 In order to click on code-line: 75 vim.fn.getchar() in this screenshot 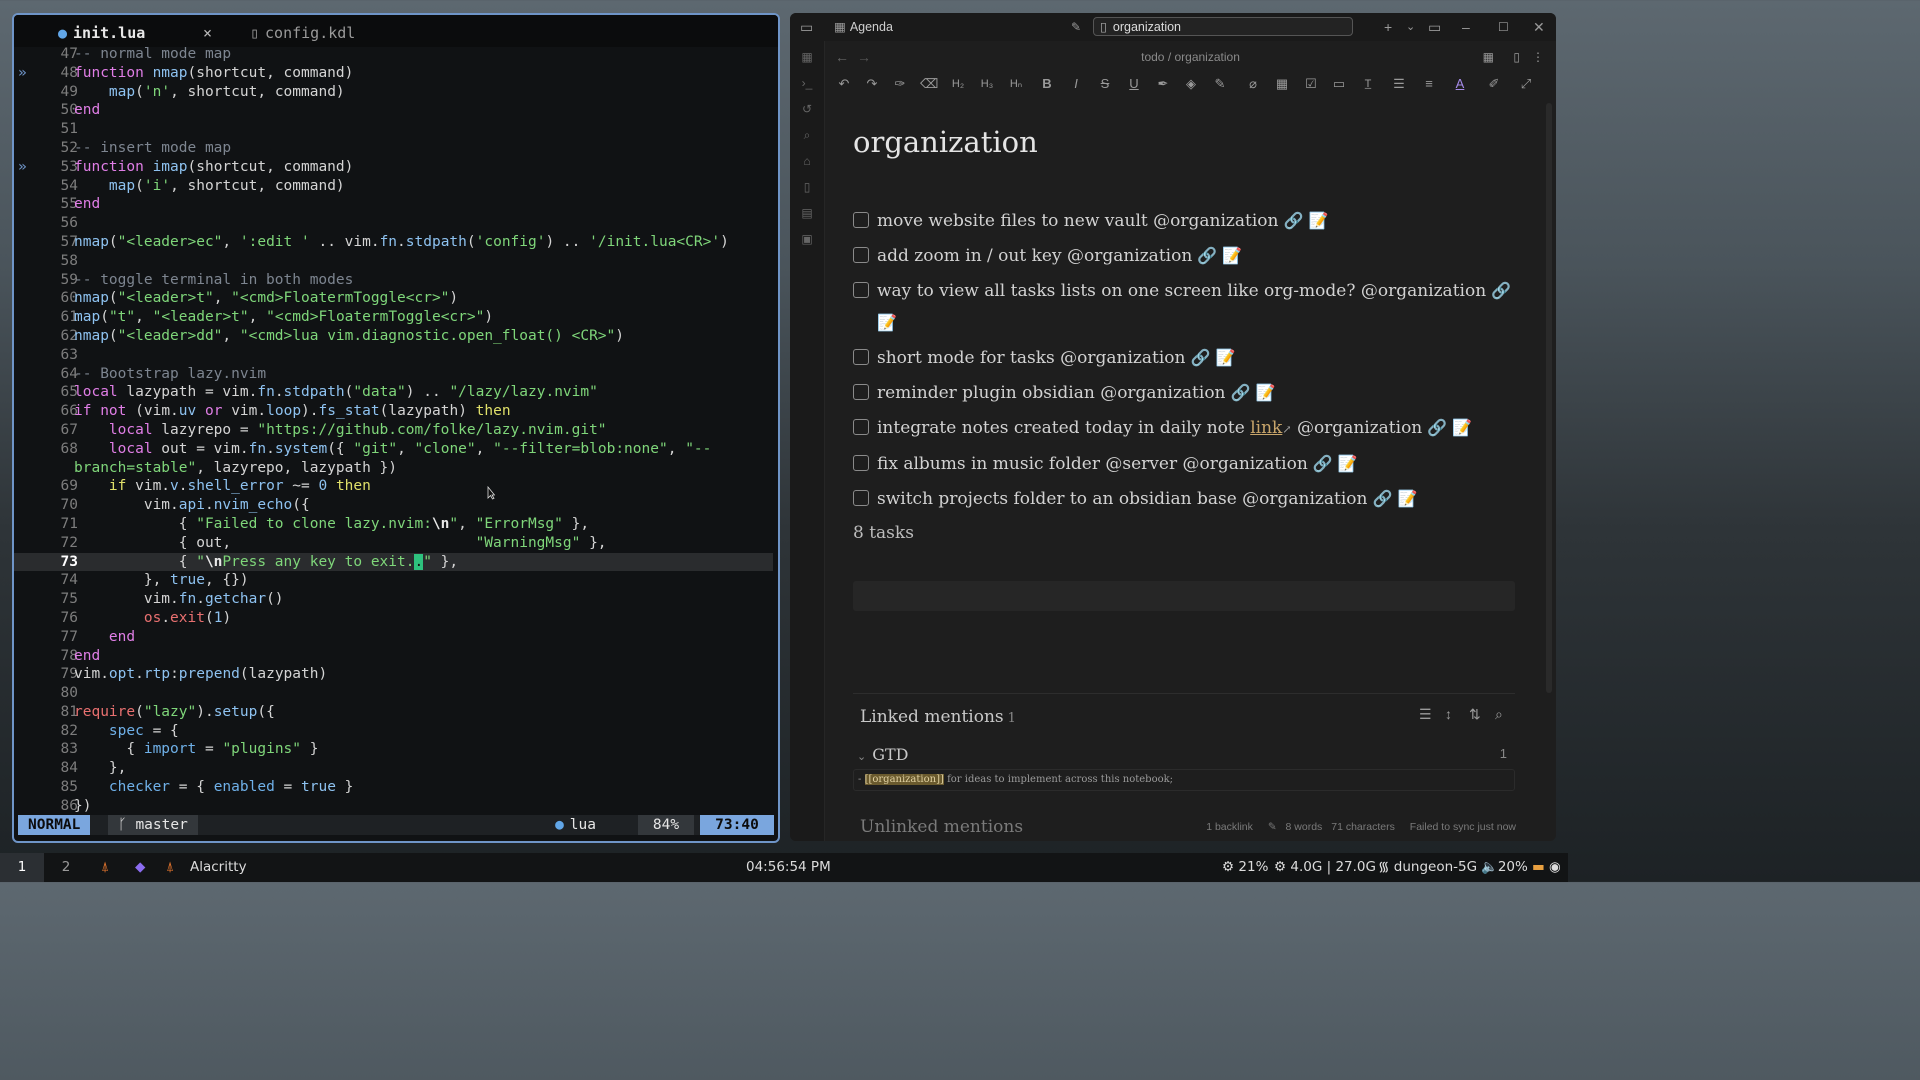, I will do `click(396, 599)`.